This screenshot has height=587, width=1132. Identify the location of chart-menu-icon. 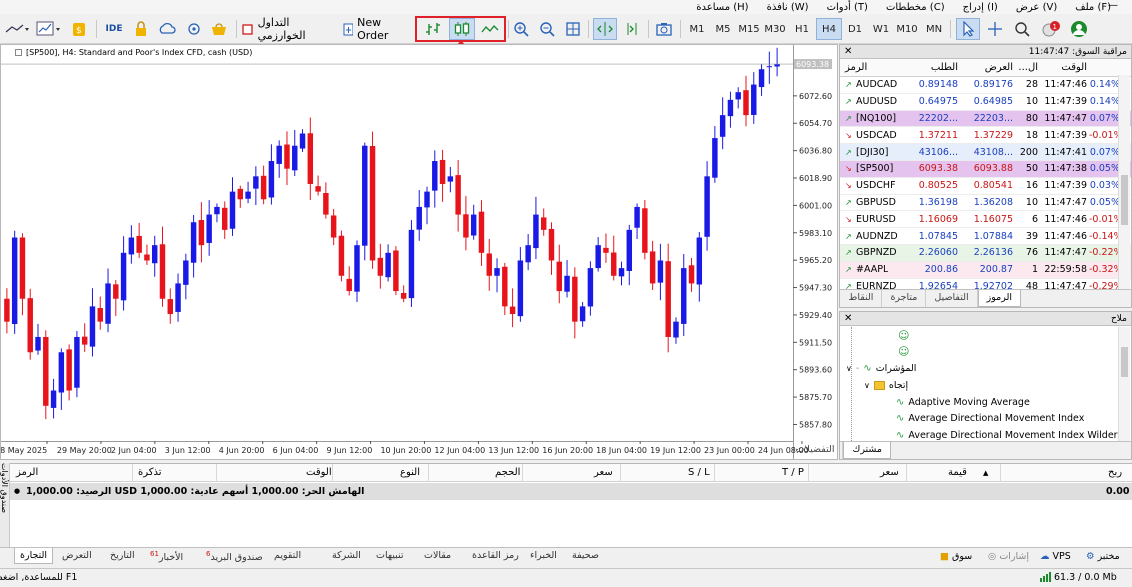
(18, 52).